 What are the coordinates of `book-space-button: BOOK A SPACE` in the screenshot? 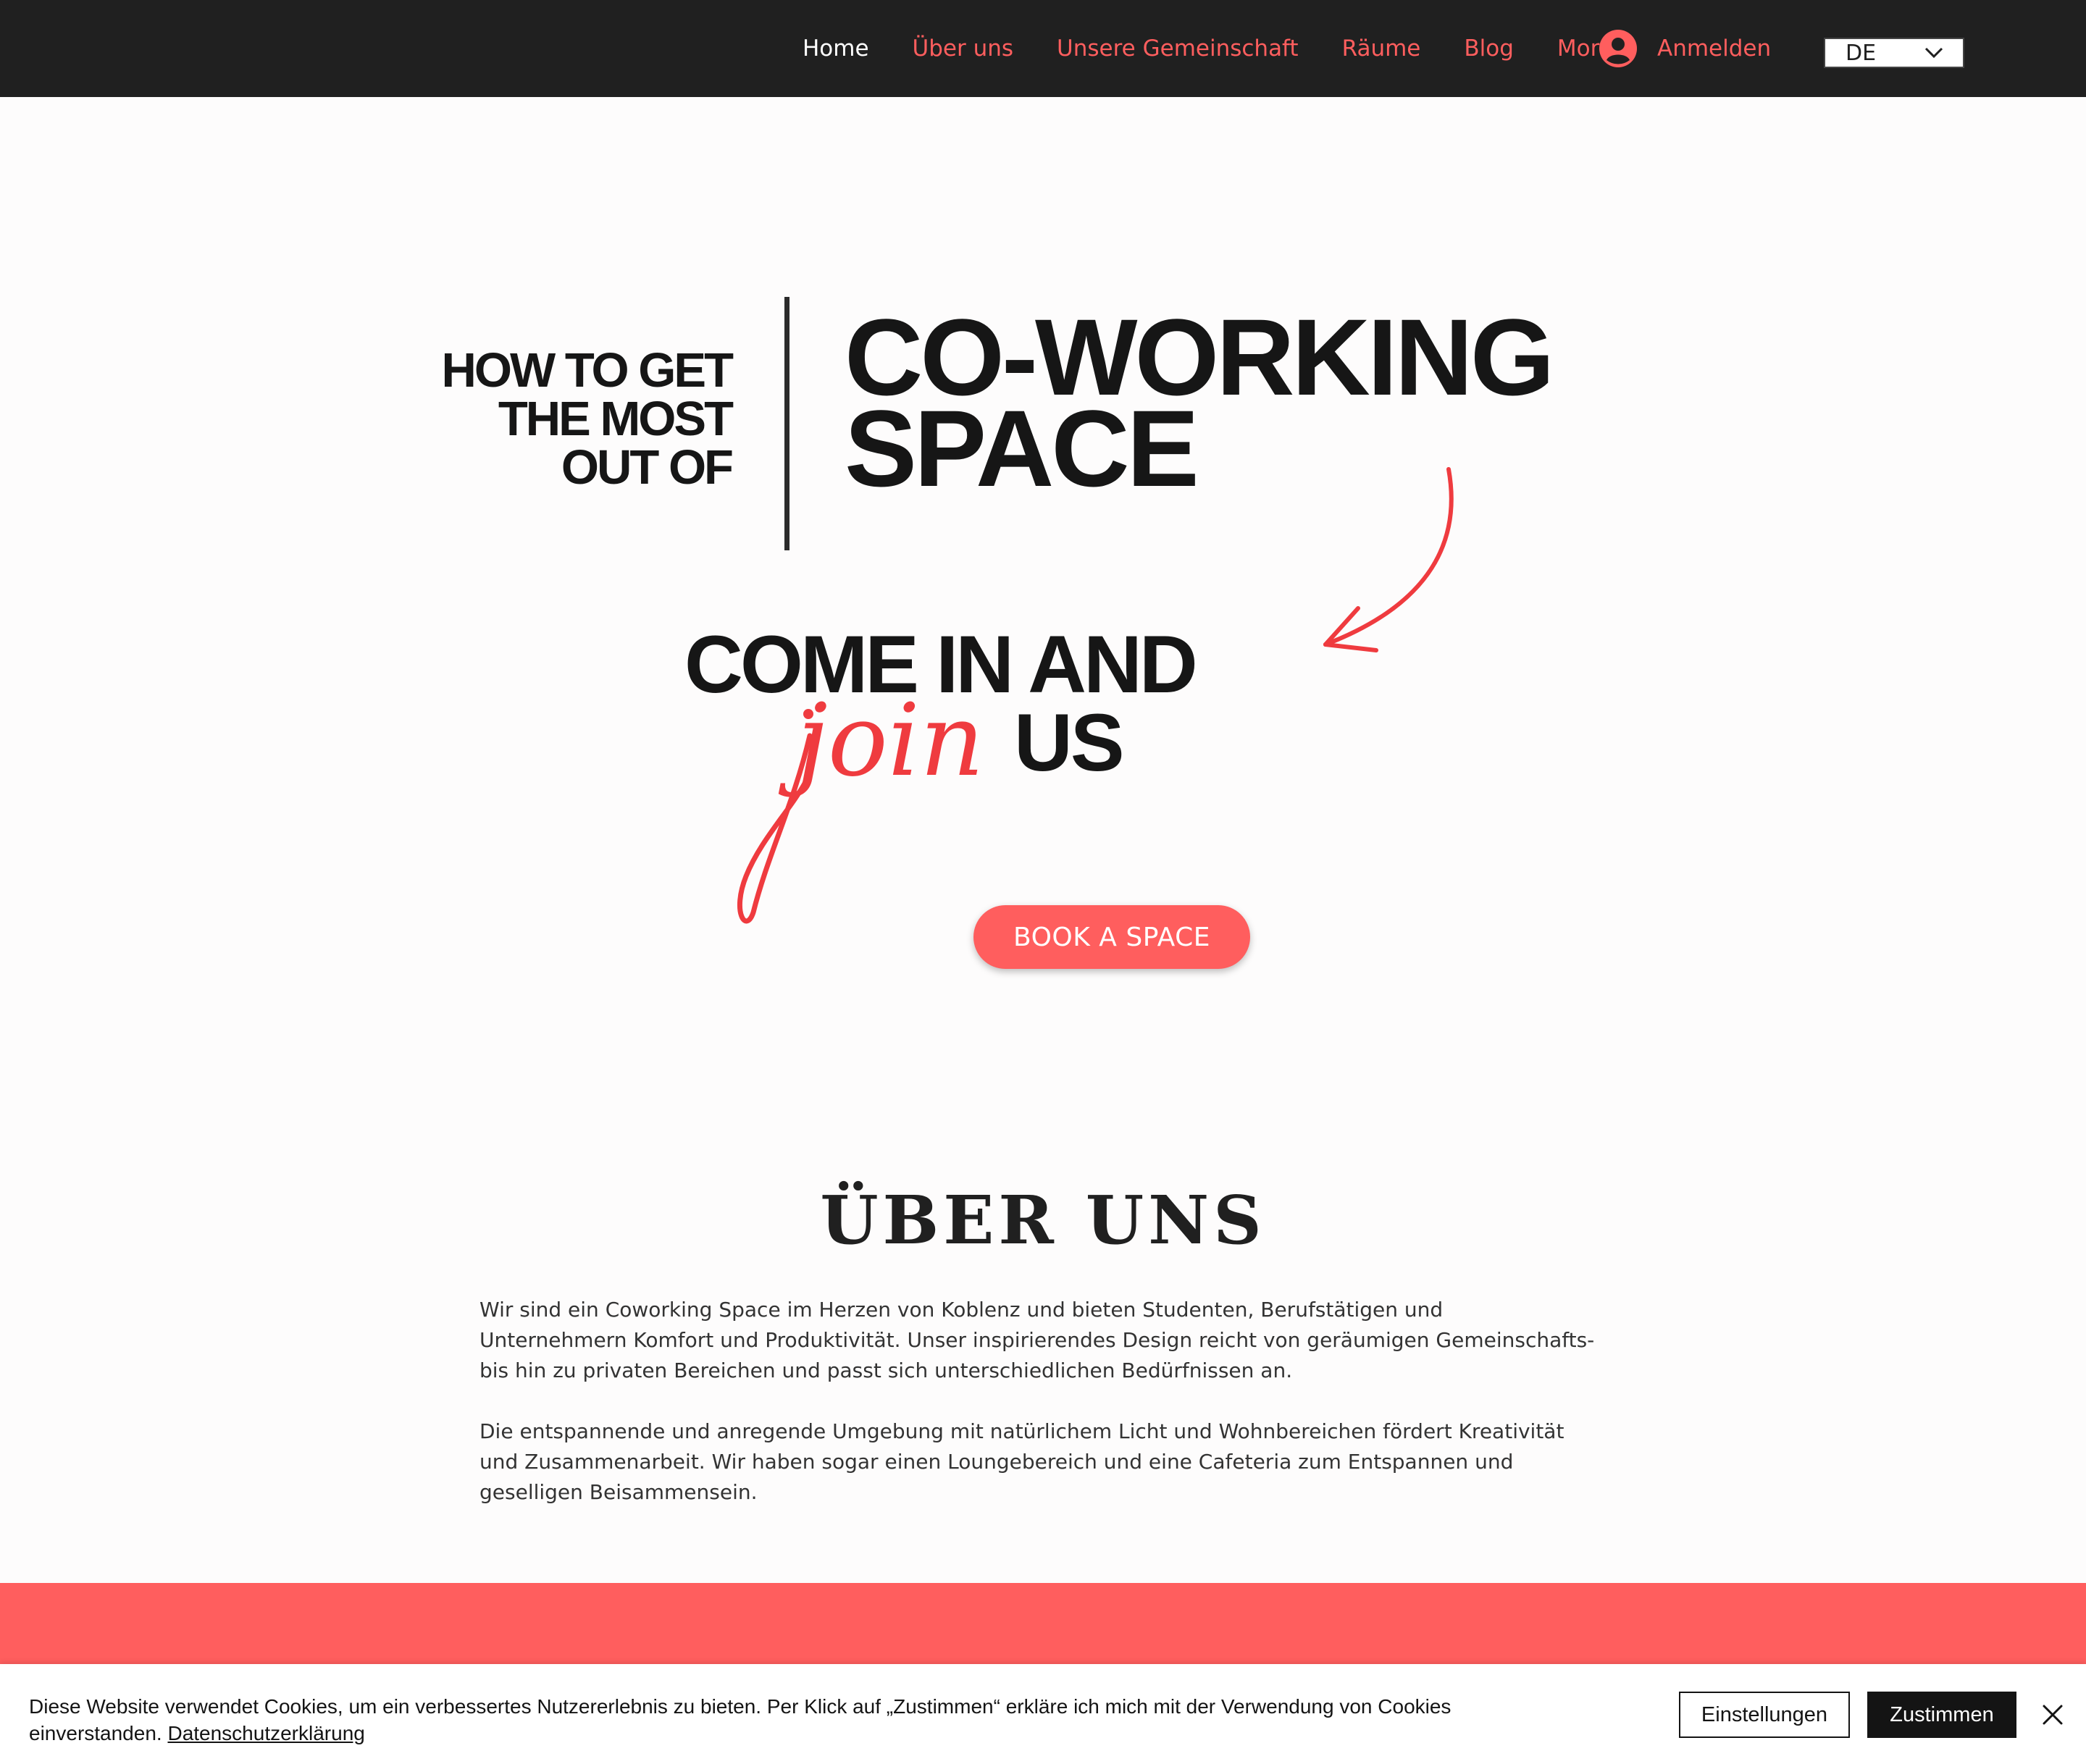 It's located at (1111, 937).